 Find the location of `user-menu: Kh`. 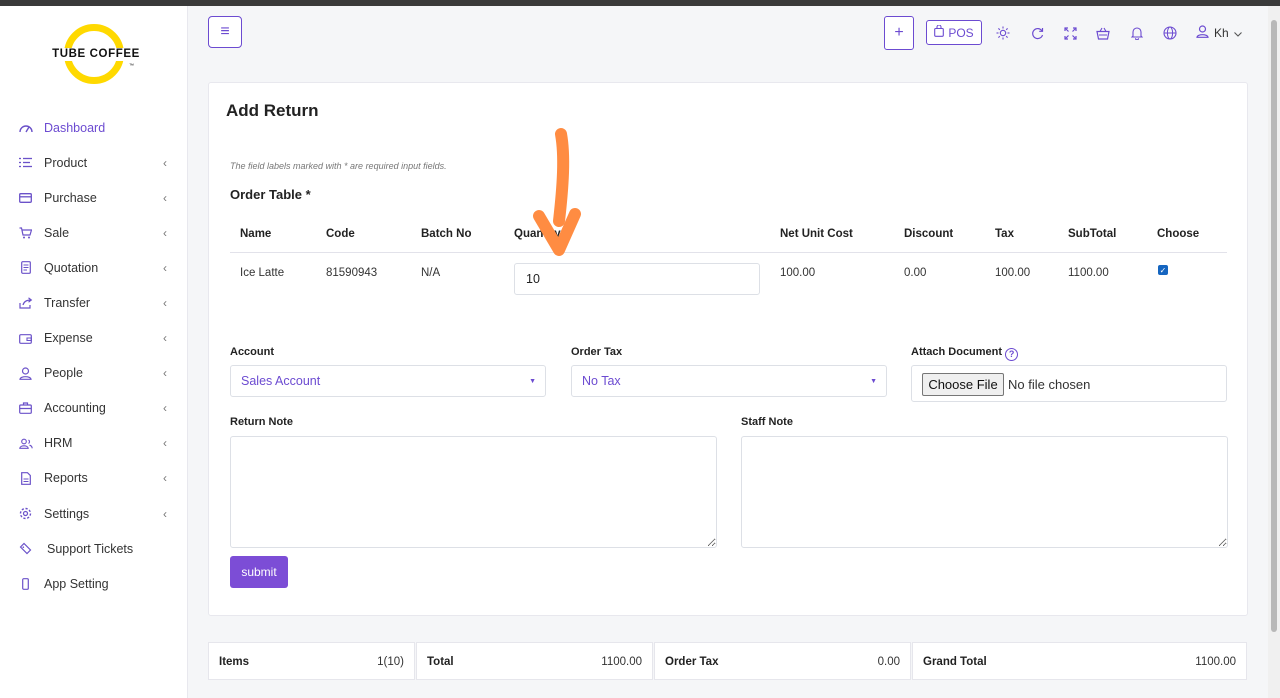

user-menu: Kh is located at coordinates (1219, 33).